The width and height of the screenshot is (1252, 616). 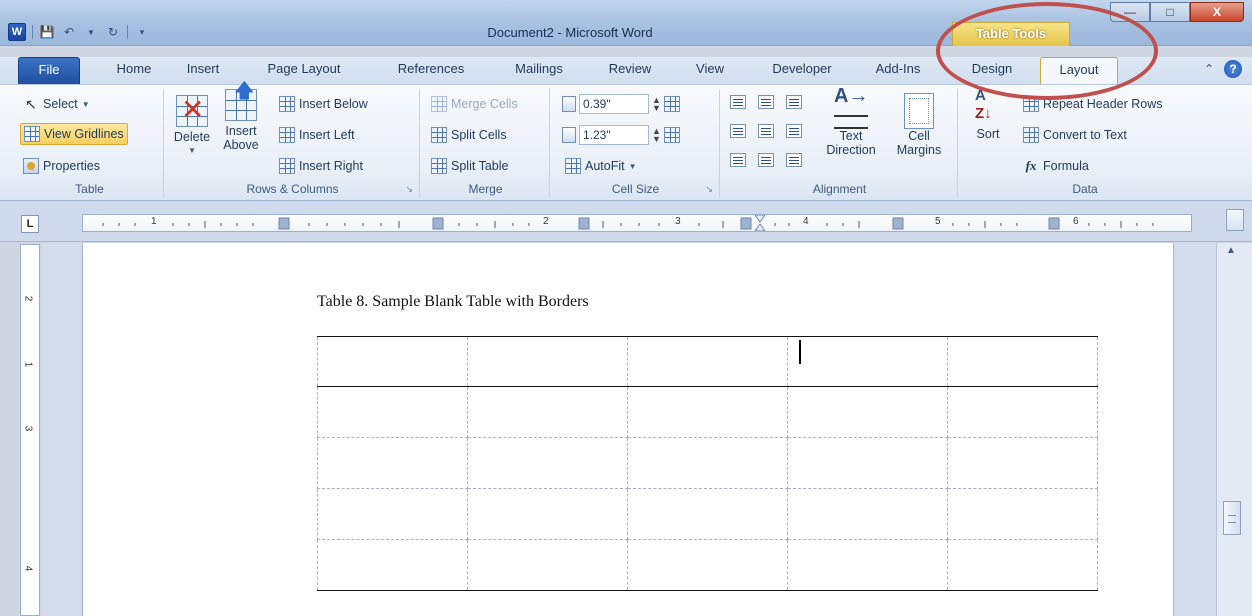 I want to click on align-bottom-left-icon, so click(x=738, y=160).